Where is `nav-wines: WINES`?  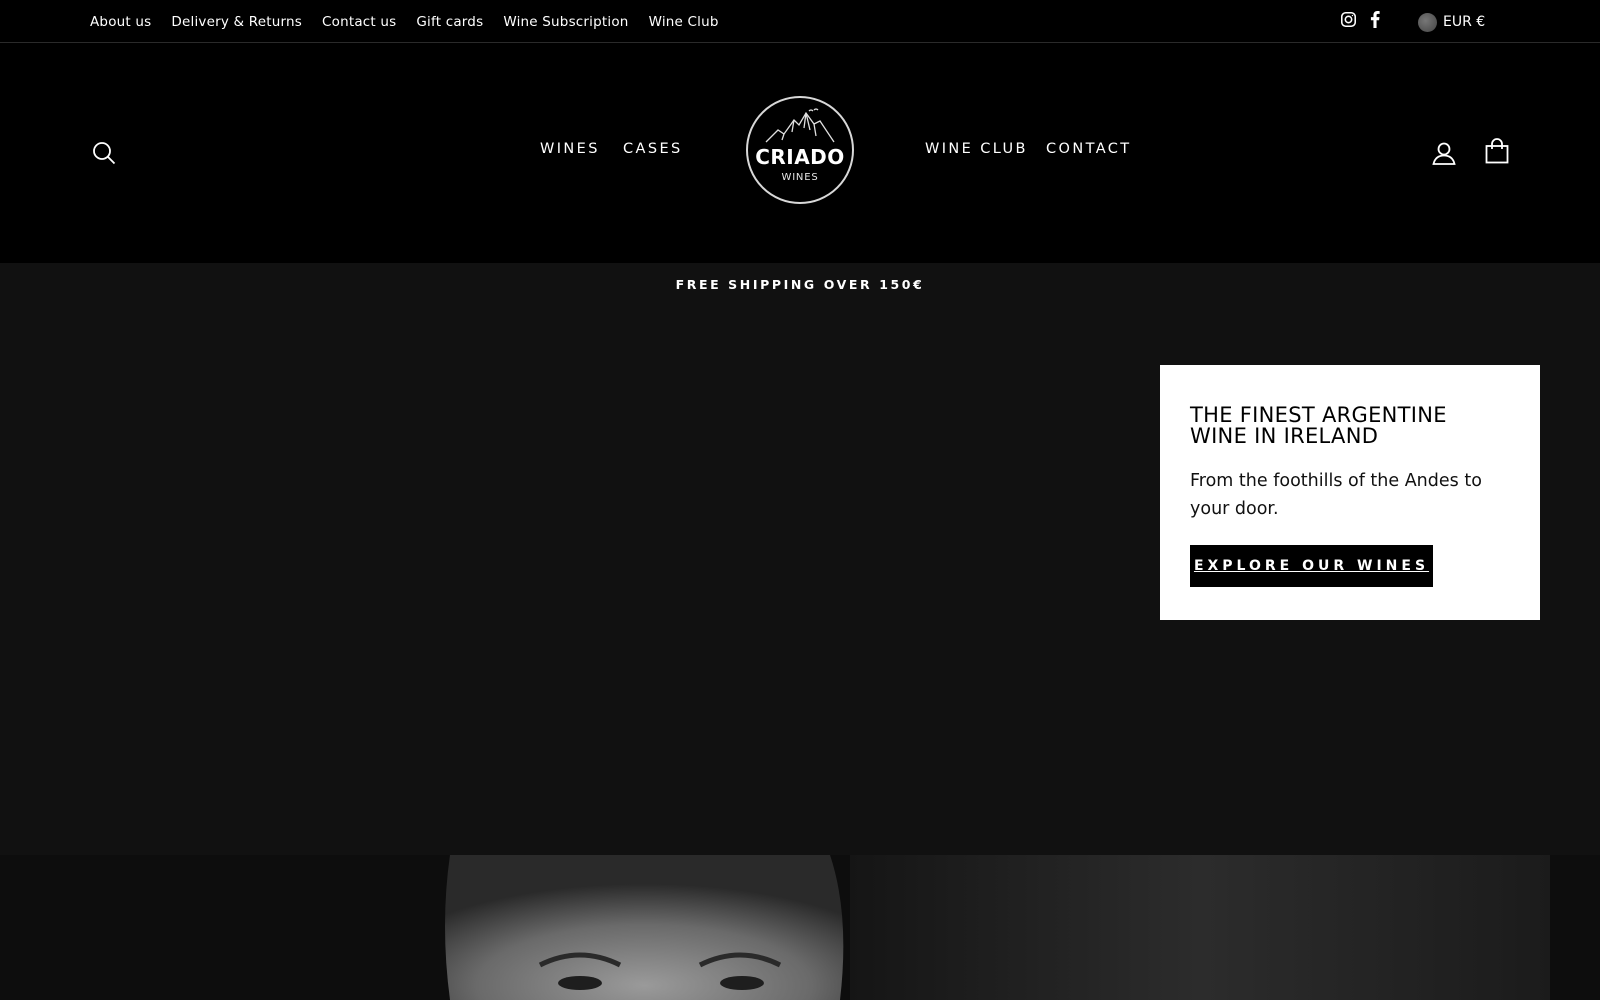 nav-wines: WINES is located at coordinates (570, 149).